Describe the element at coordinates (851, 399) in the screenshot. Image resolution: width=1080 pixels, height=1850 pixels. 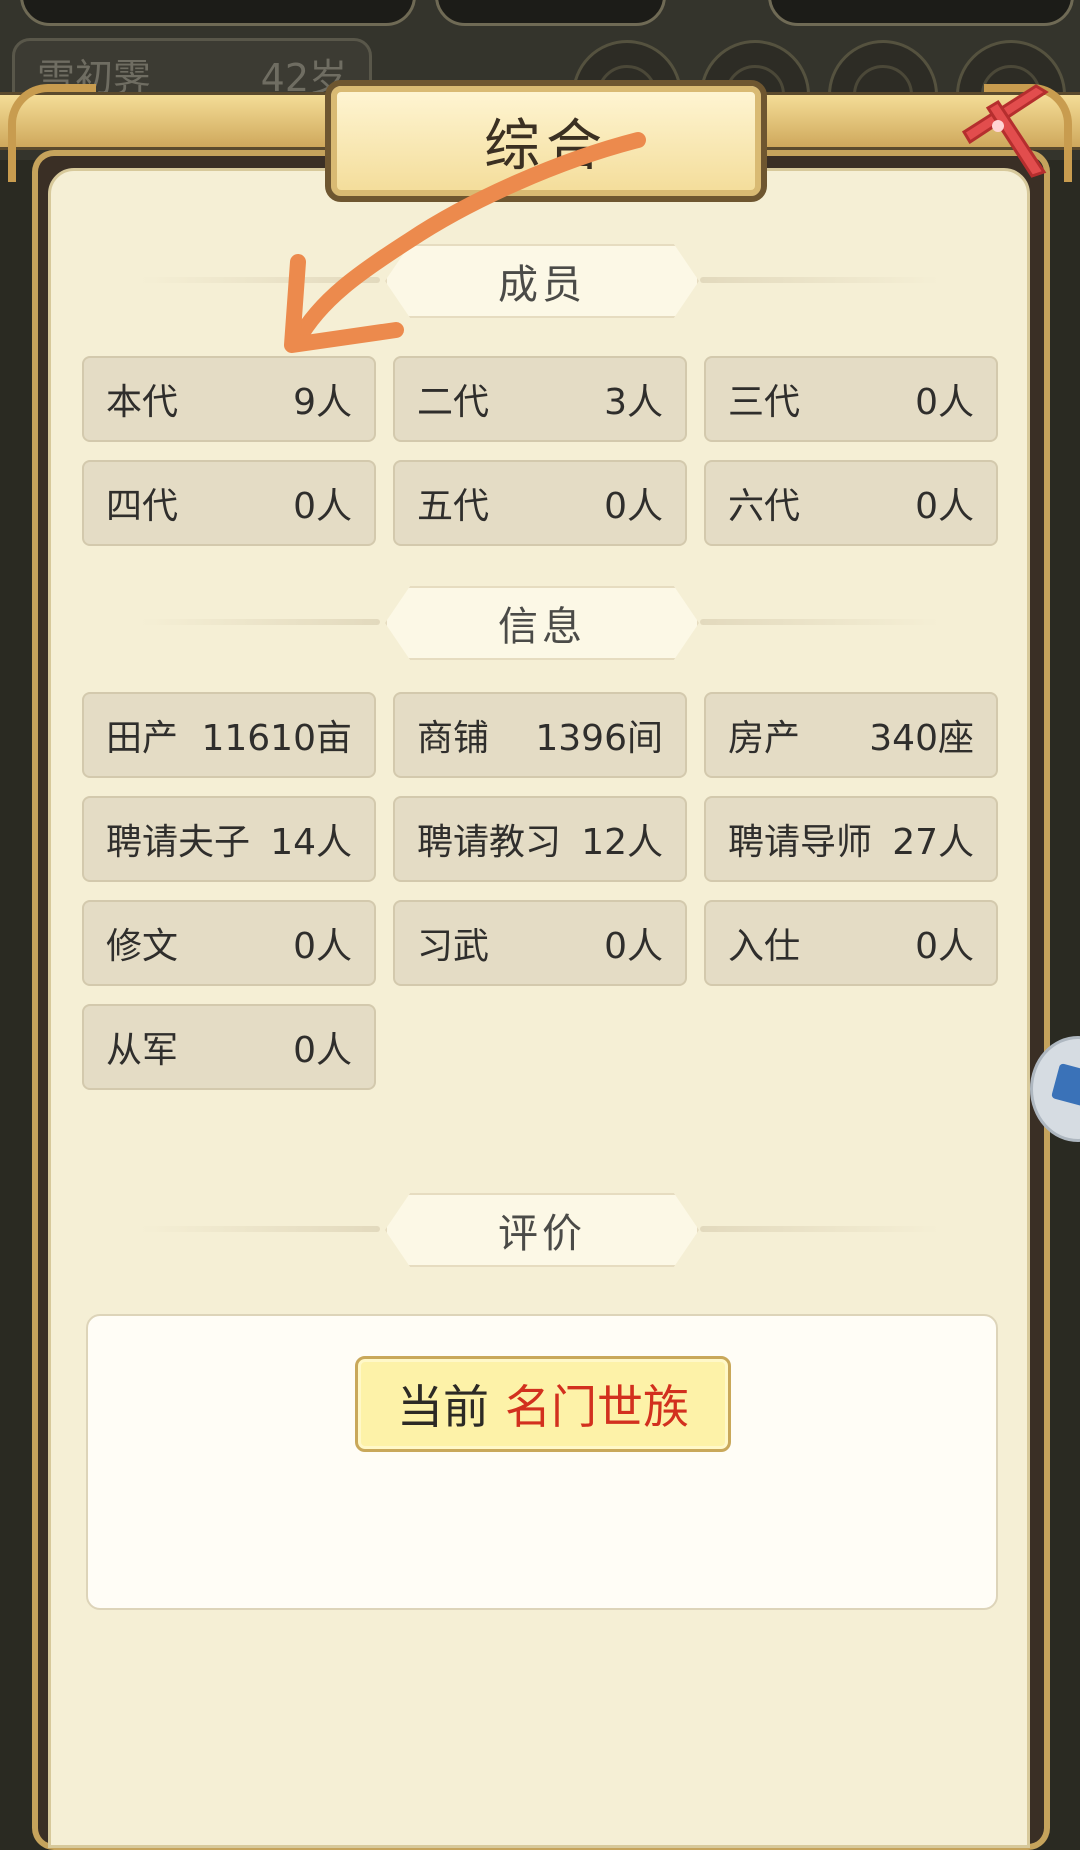
I see `member-stat-gen3: 三代 0人` at that location.